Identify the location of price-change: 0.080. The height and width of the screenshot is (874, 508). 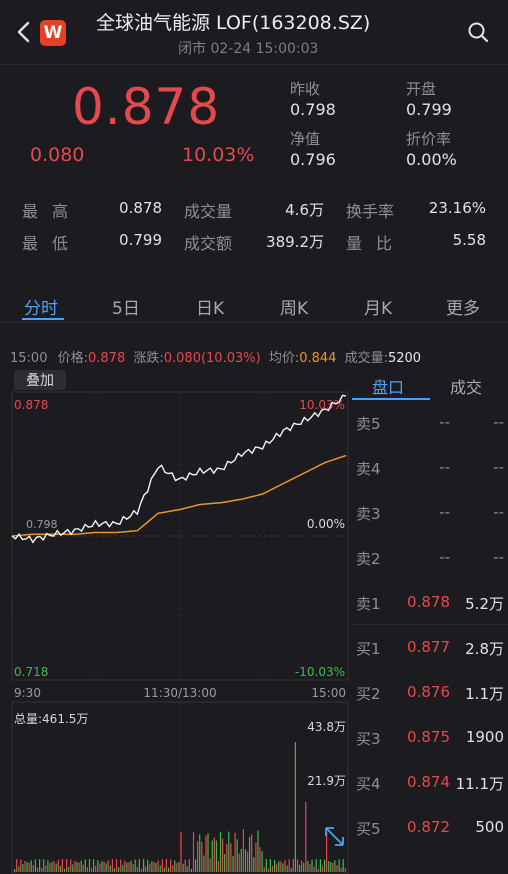
(57, 155).